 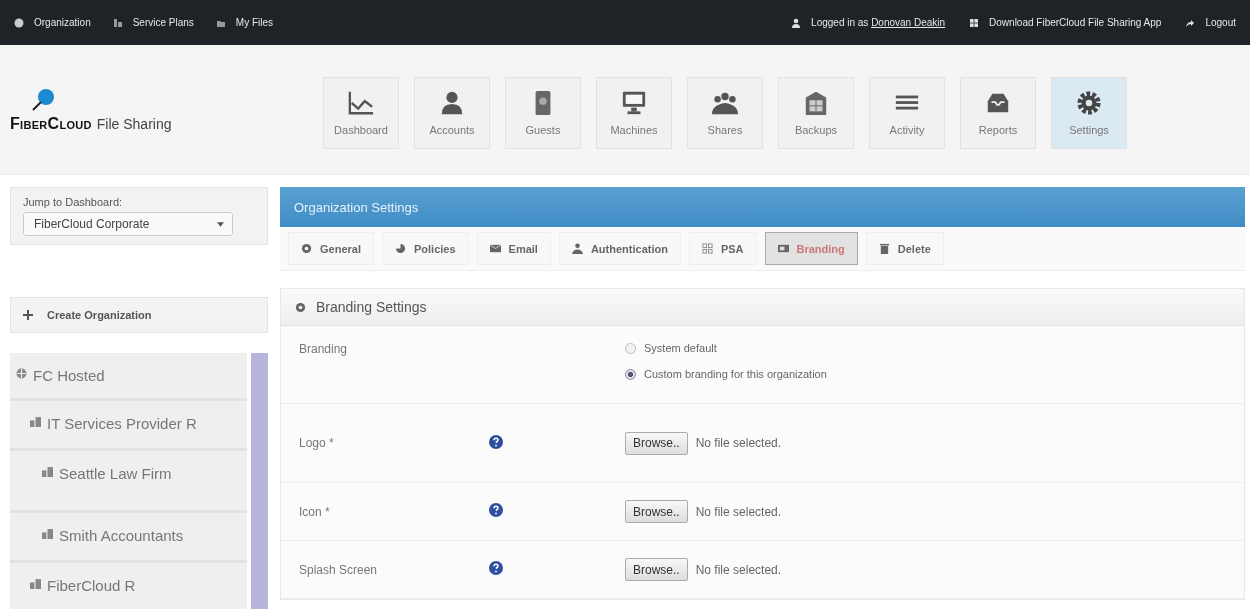 I want to click on tree-item: Seattle Law Firm, so click(x=129, y=482).